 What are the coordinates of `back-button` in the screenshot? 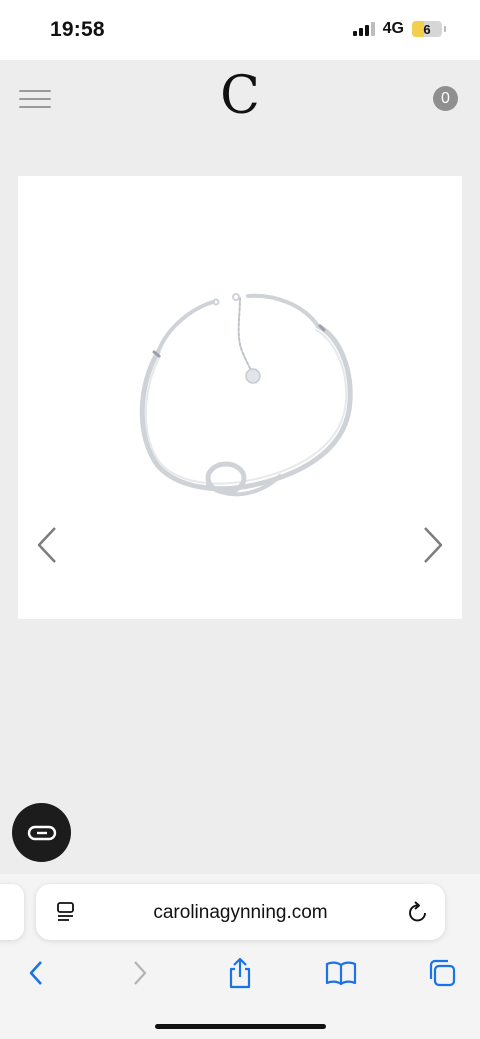 It's located at (36, 973).